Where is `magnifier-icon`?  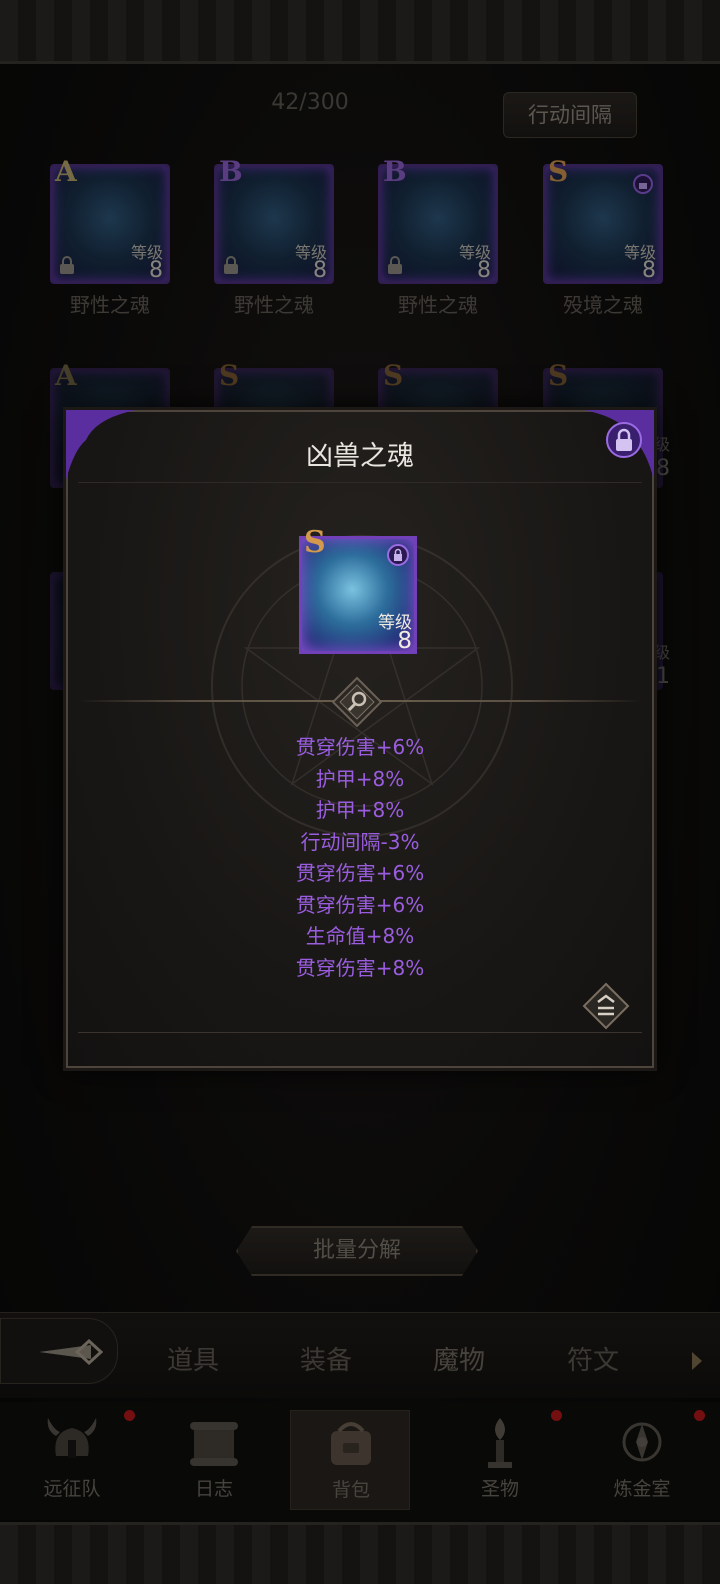
magnifier-icon is located at coordinates (357, 702).